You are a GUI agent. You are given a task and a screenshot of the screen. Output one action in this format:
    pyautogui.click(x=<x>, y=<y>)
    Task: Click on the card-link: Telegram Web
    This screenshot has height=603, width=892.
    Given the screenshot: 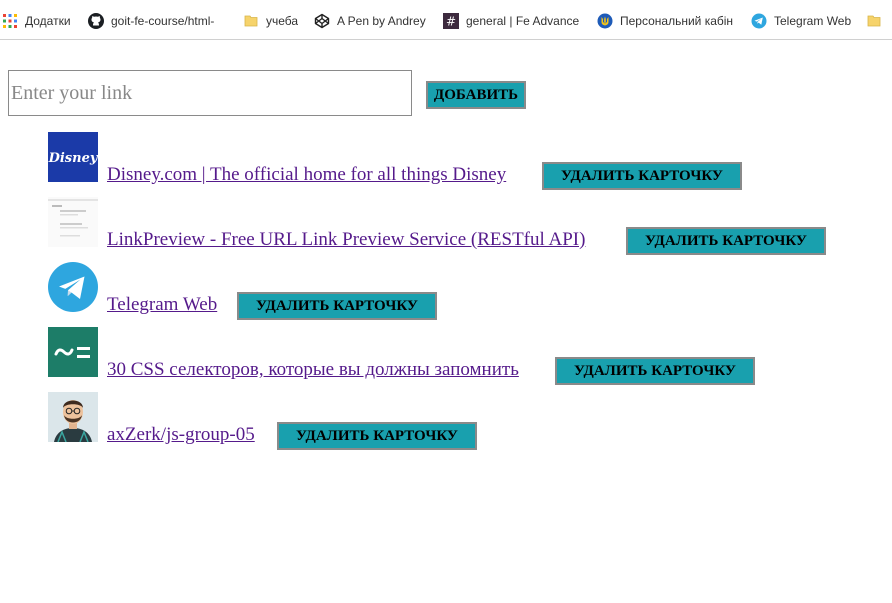 What is the action you would take?
    pyautogui.click(x=162, y=305)
    